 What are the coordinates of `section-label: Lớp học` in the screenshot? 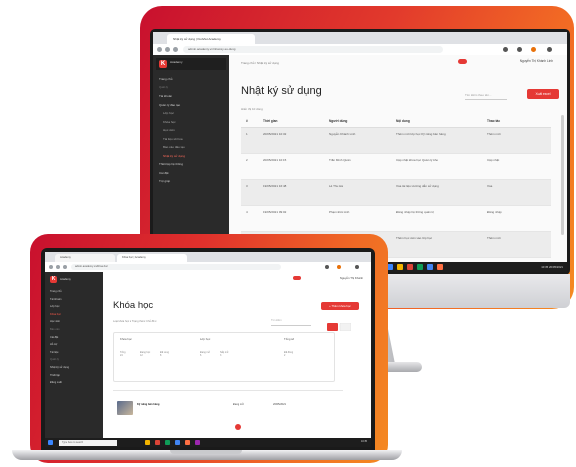 It's located at (205, 339).